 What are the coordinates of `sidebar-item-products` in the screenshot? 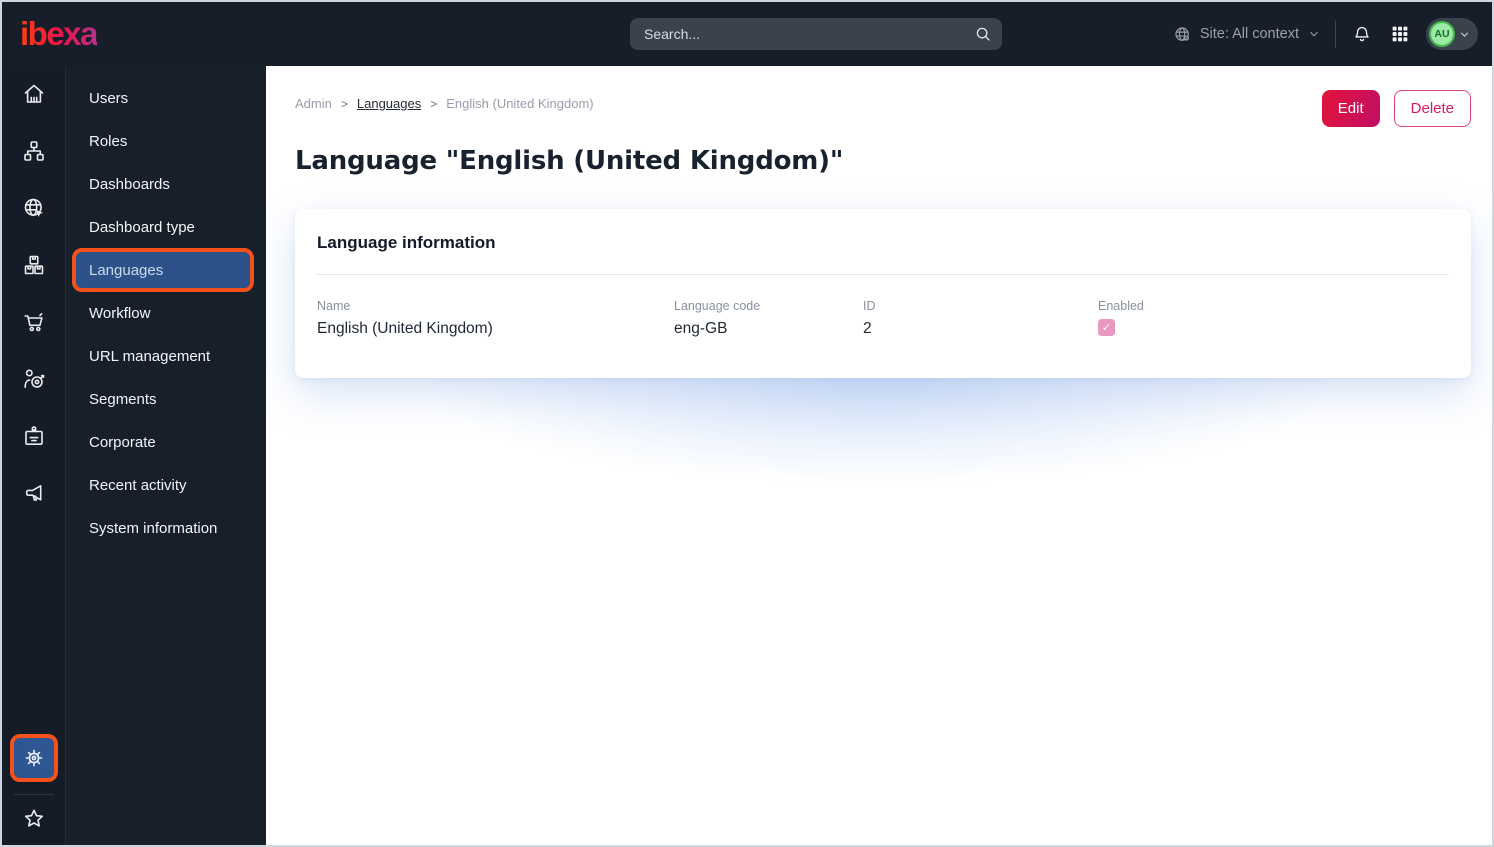 It's located at (34, 265).